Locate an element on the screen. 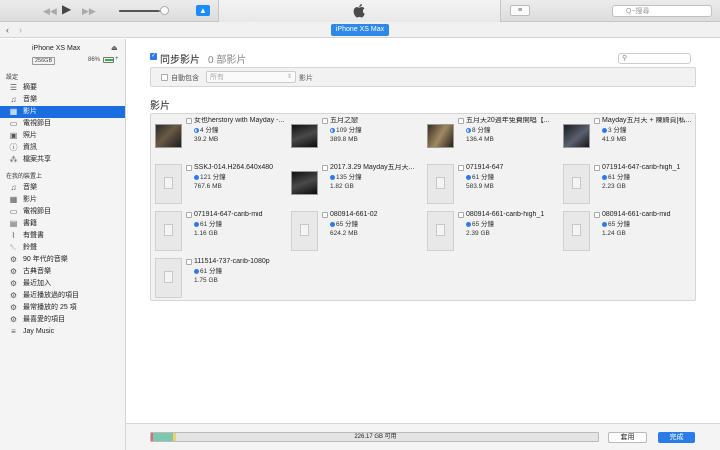 The image size is (720, 450). movie-item: 女也herstory with Mayday -... 4 分鐘 39.2 MB is located at coordinates (220, 137).